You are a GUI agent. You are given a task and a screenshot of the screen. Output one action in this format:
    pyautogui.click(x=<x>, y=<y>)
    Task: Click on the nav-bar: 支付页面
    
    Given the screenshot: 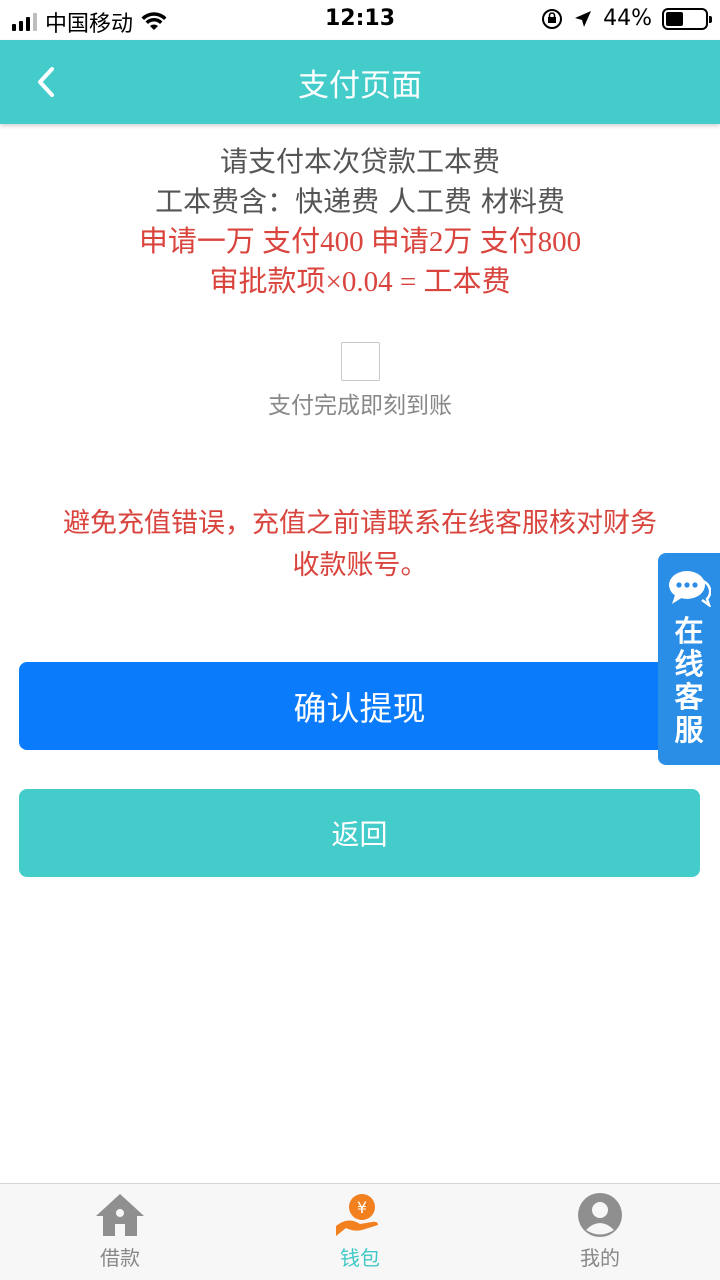 What is the action you would take?
    pyautogui.click(x=360, y=82)
    